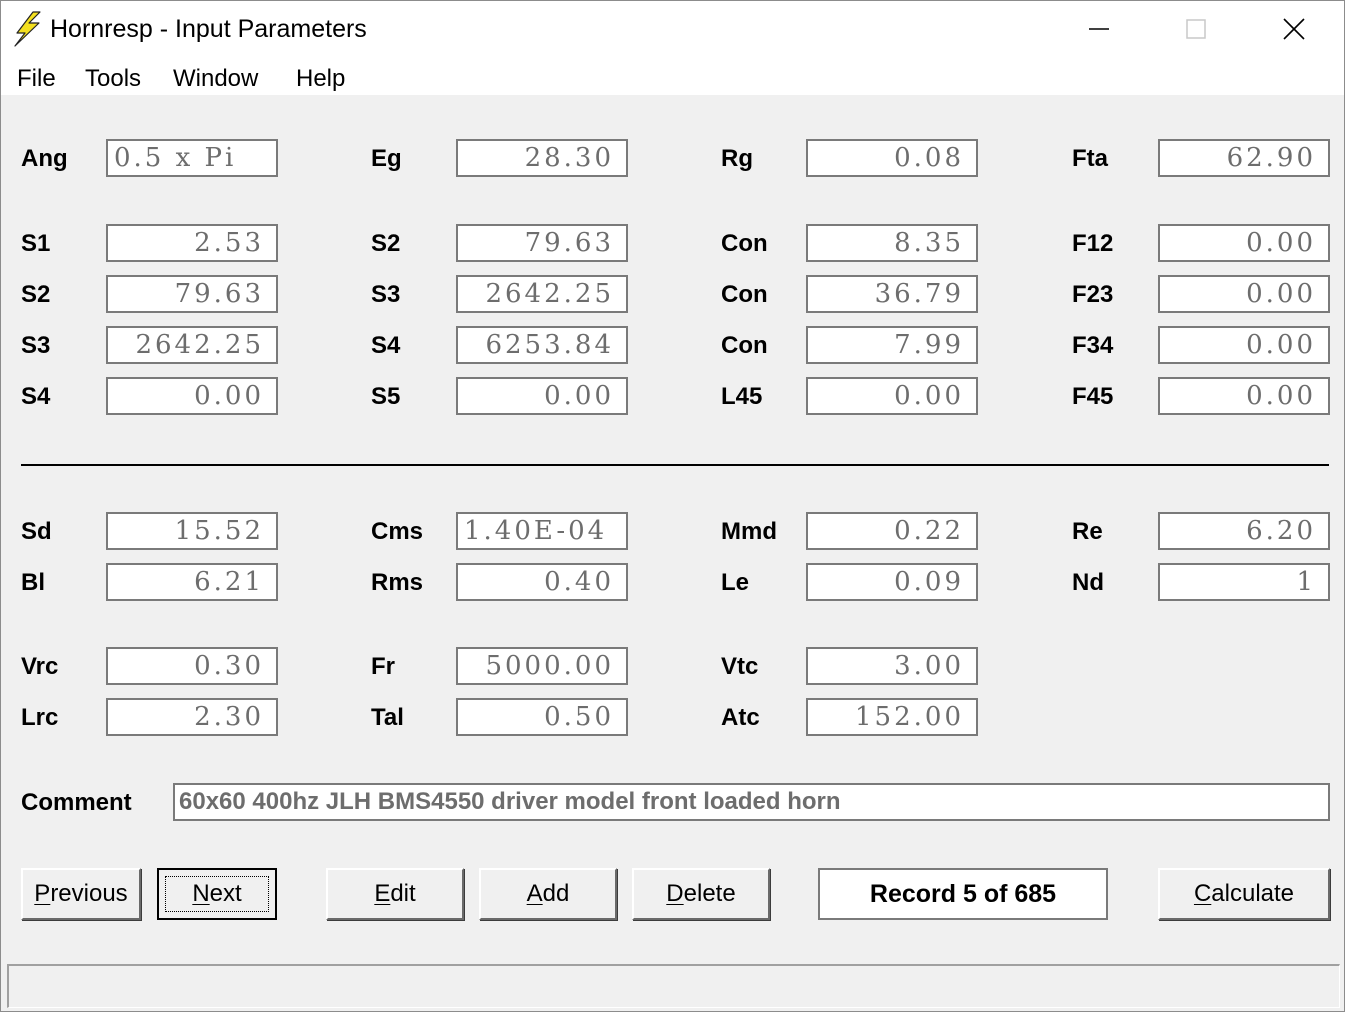 The image size is (1345, 1012). Describe the element at coordinates (382, 893) in the screenshot. I see `edit-button-mnemonic: E` at that location.